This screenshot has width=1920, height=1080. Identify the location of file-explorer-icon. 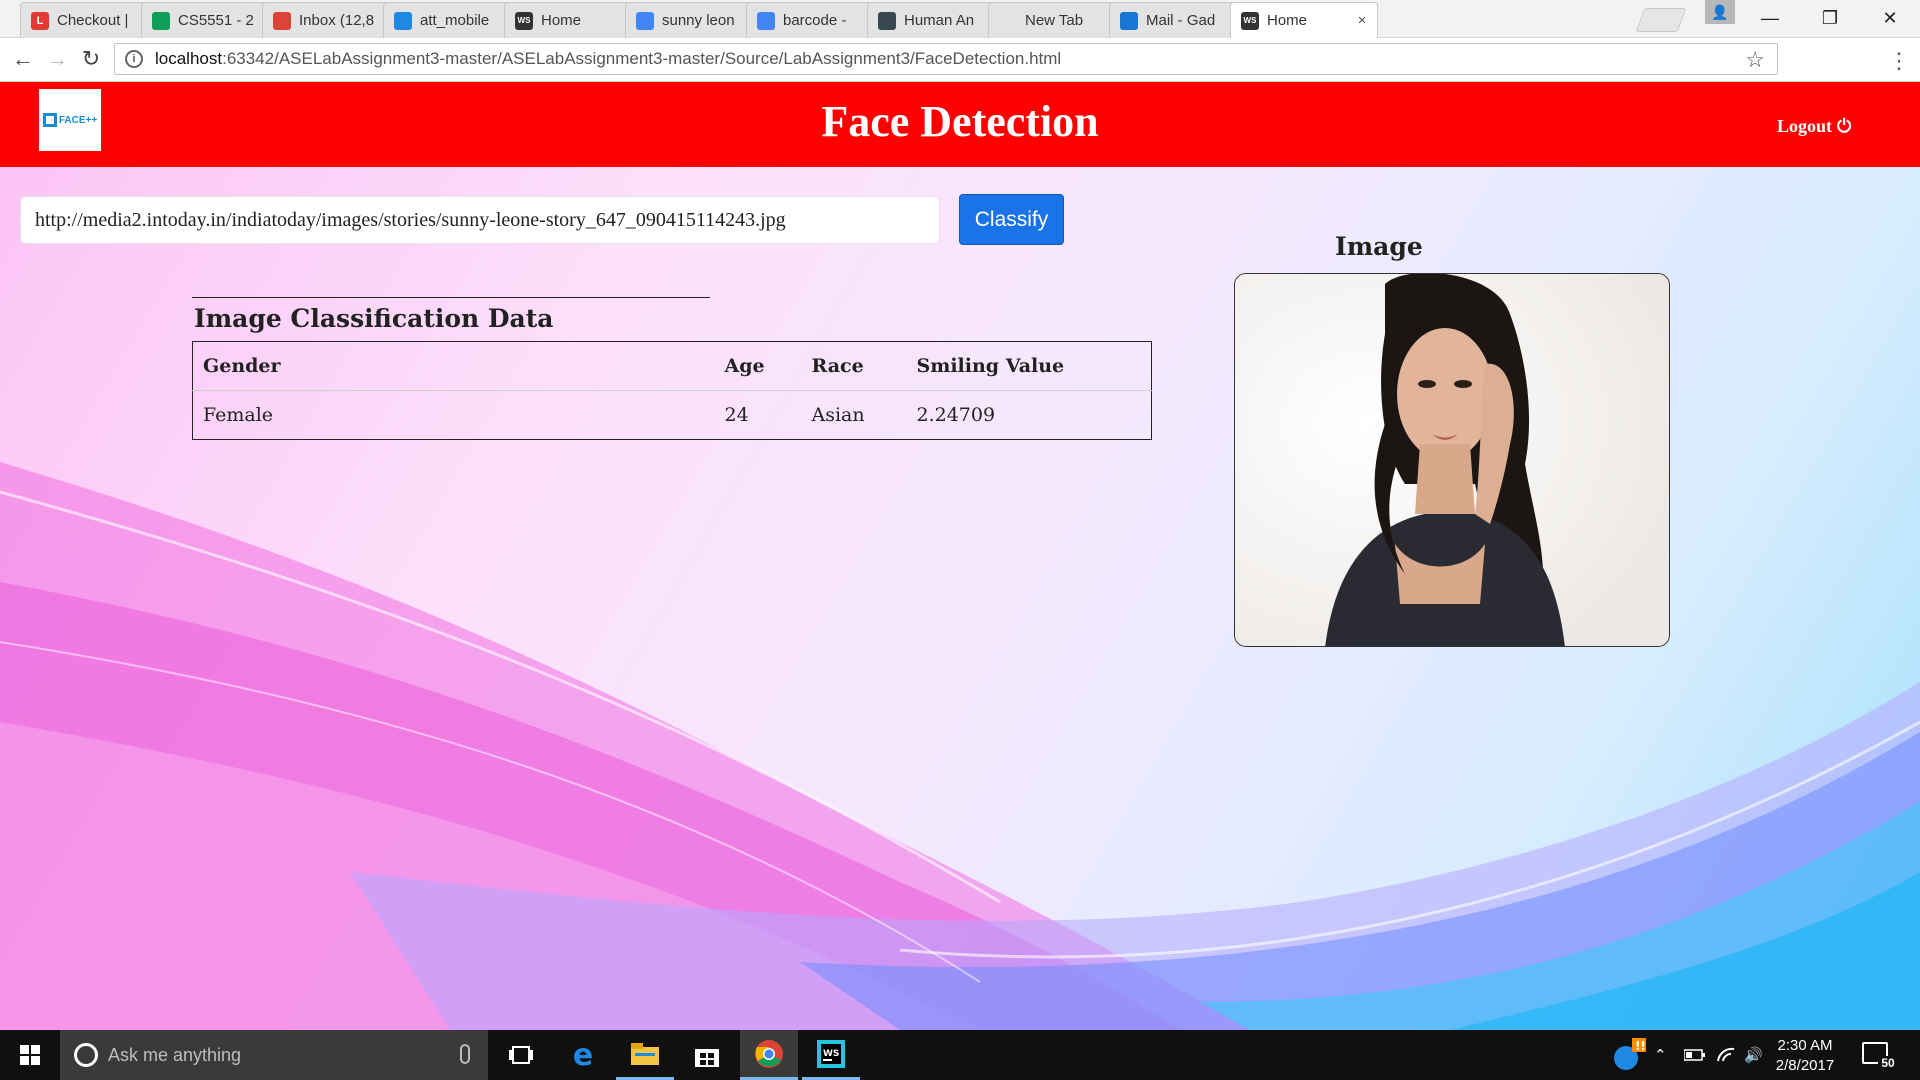
(645, 1055).